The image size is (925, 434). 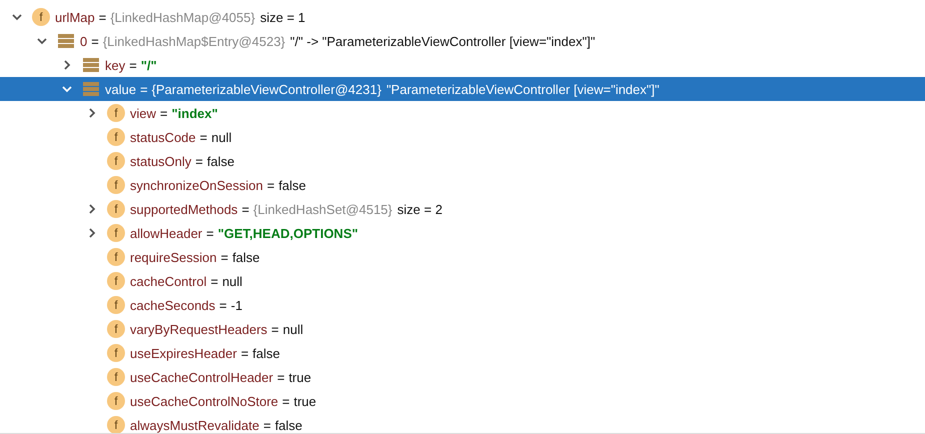 What do you see at coordinates (186, 281) in the screenshot?
I see `variable-text: cacheControl = null` at bounding box center [186, 281].